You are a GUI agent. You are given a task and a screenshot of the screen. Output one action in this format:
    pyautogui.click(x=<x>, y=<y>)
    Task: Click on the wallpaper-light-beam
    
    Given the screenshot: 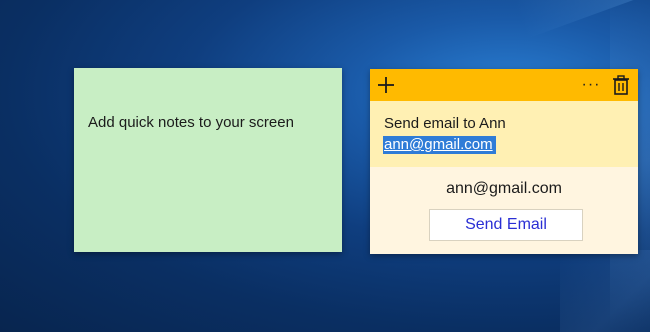 What is the action you would take?
    pyautogui.click(x=605, y=291)
    